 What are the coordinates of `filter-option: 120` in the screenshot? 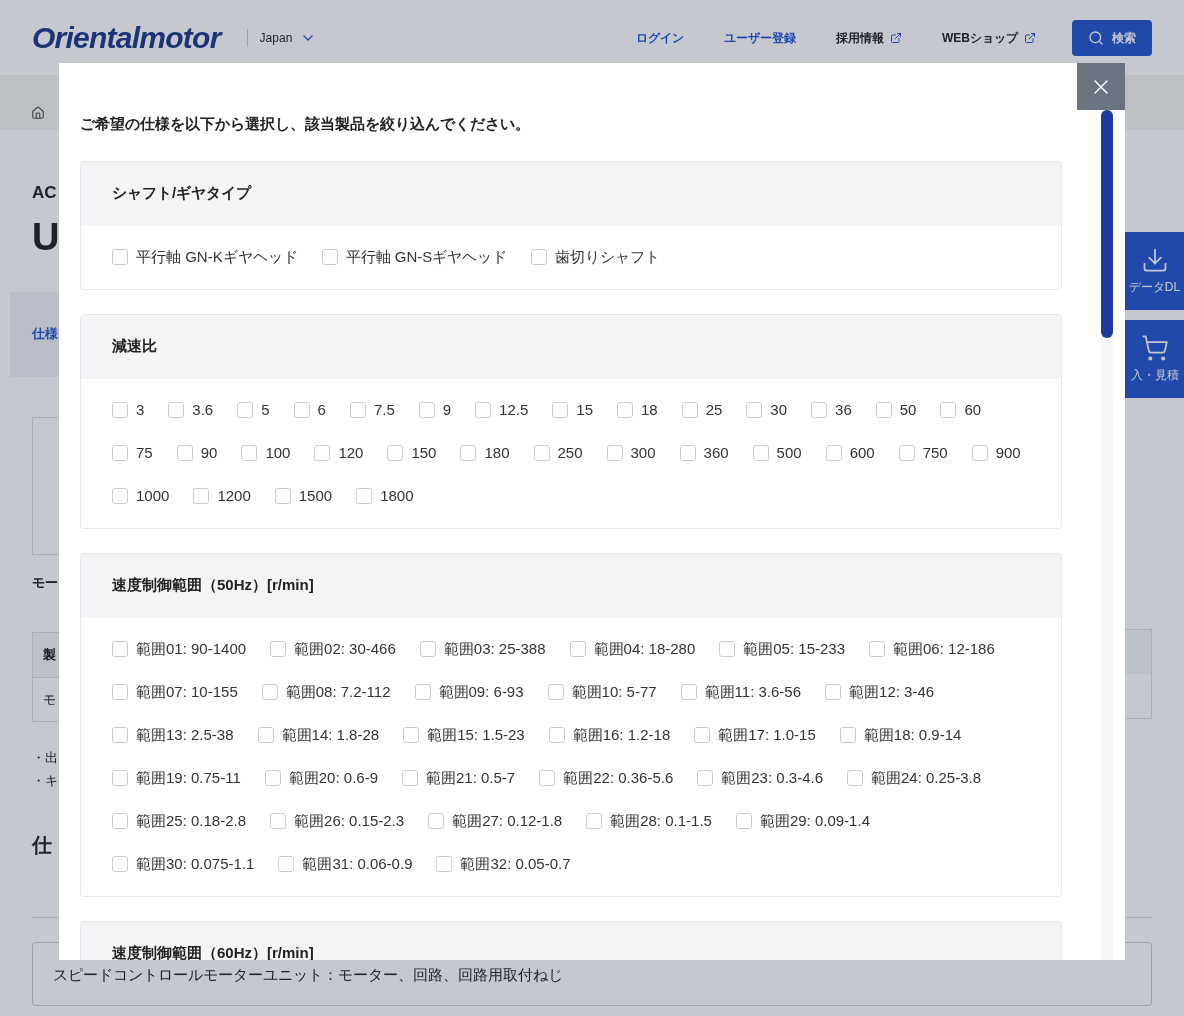 It's located at (339, 453).